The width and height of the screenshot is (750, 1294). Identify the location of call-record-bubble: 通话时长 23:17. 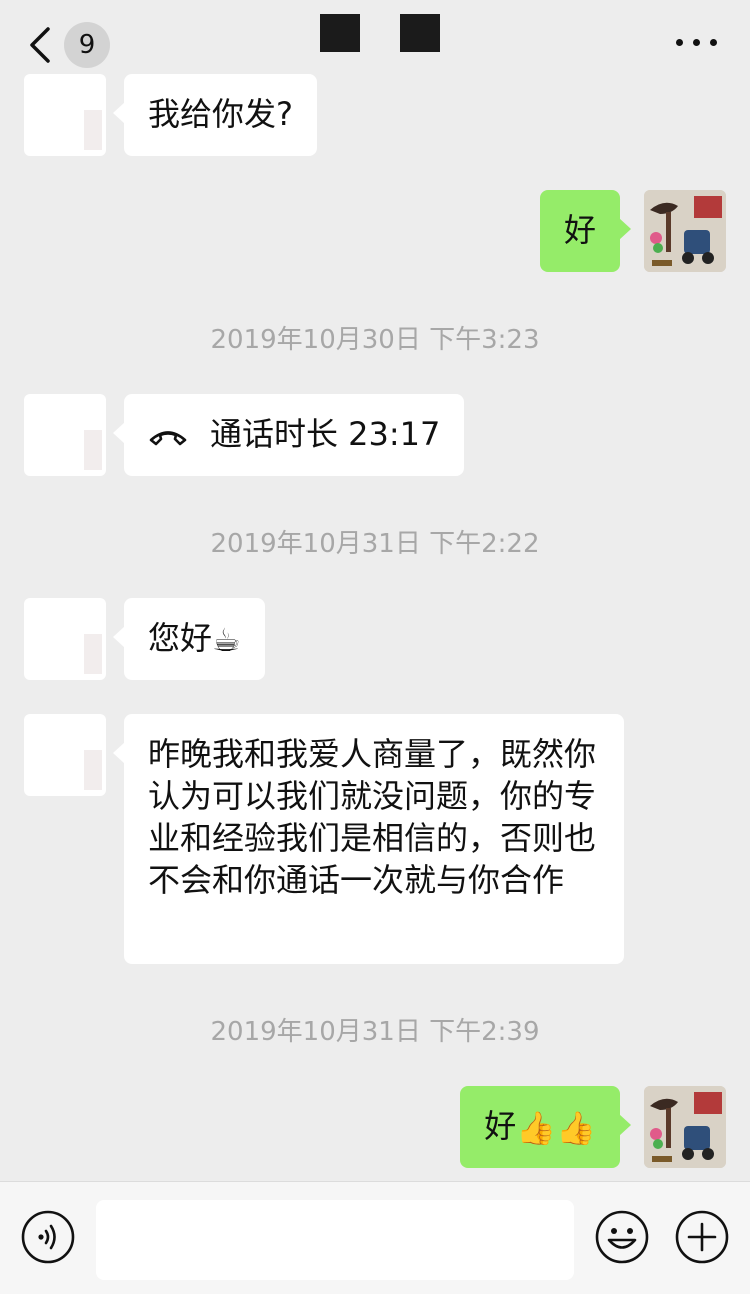
(288, 435).